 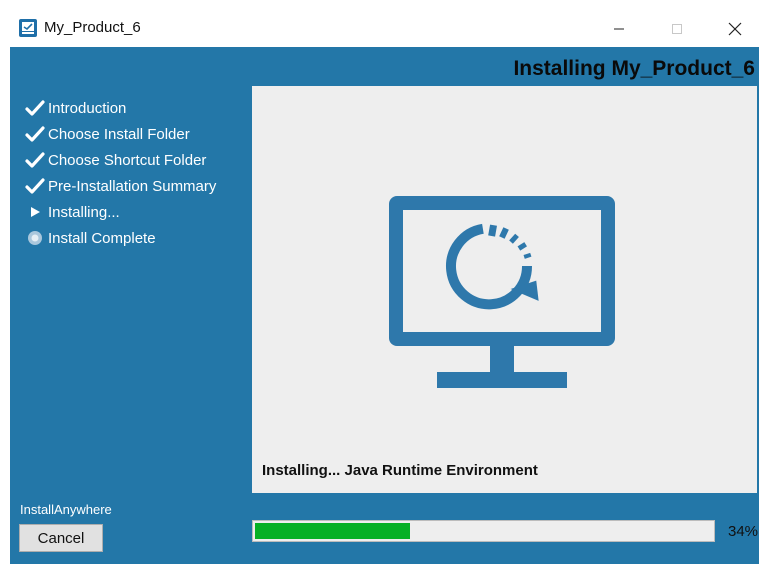 What do you see at coordinates (119, 134) in the screenshot?
I see `step-label: Choose Install Folder` at bounding box center [119, 134].